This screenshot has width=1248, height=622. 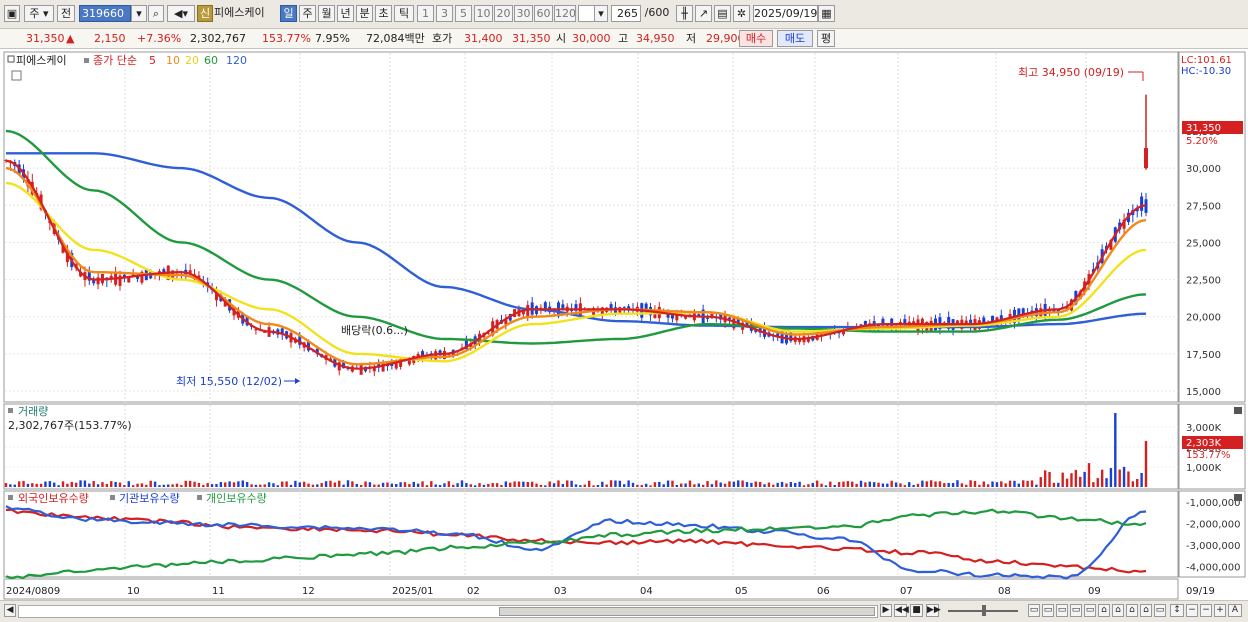 What do you see at coordinates (984, 610) in the screenshot?
I see `zoom-slider-handle` at bounding box center [984, 610].